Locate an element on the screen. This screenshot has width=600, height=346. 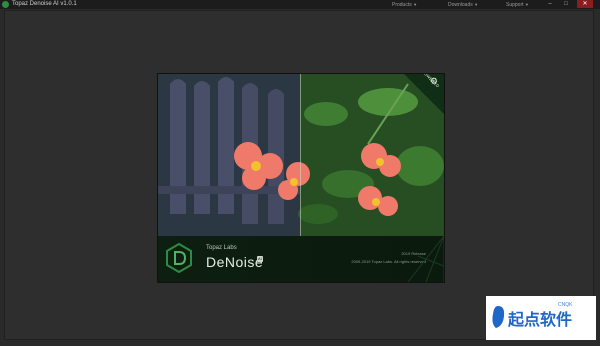
menu-downloads-label: Downloads is located at coordinates (460, 5).